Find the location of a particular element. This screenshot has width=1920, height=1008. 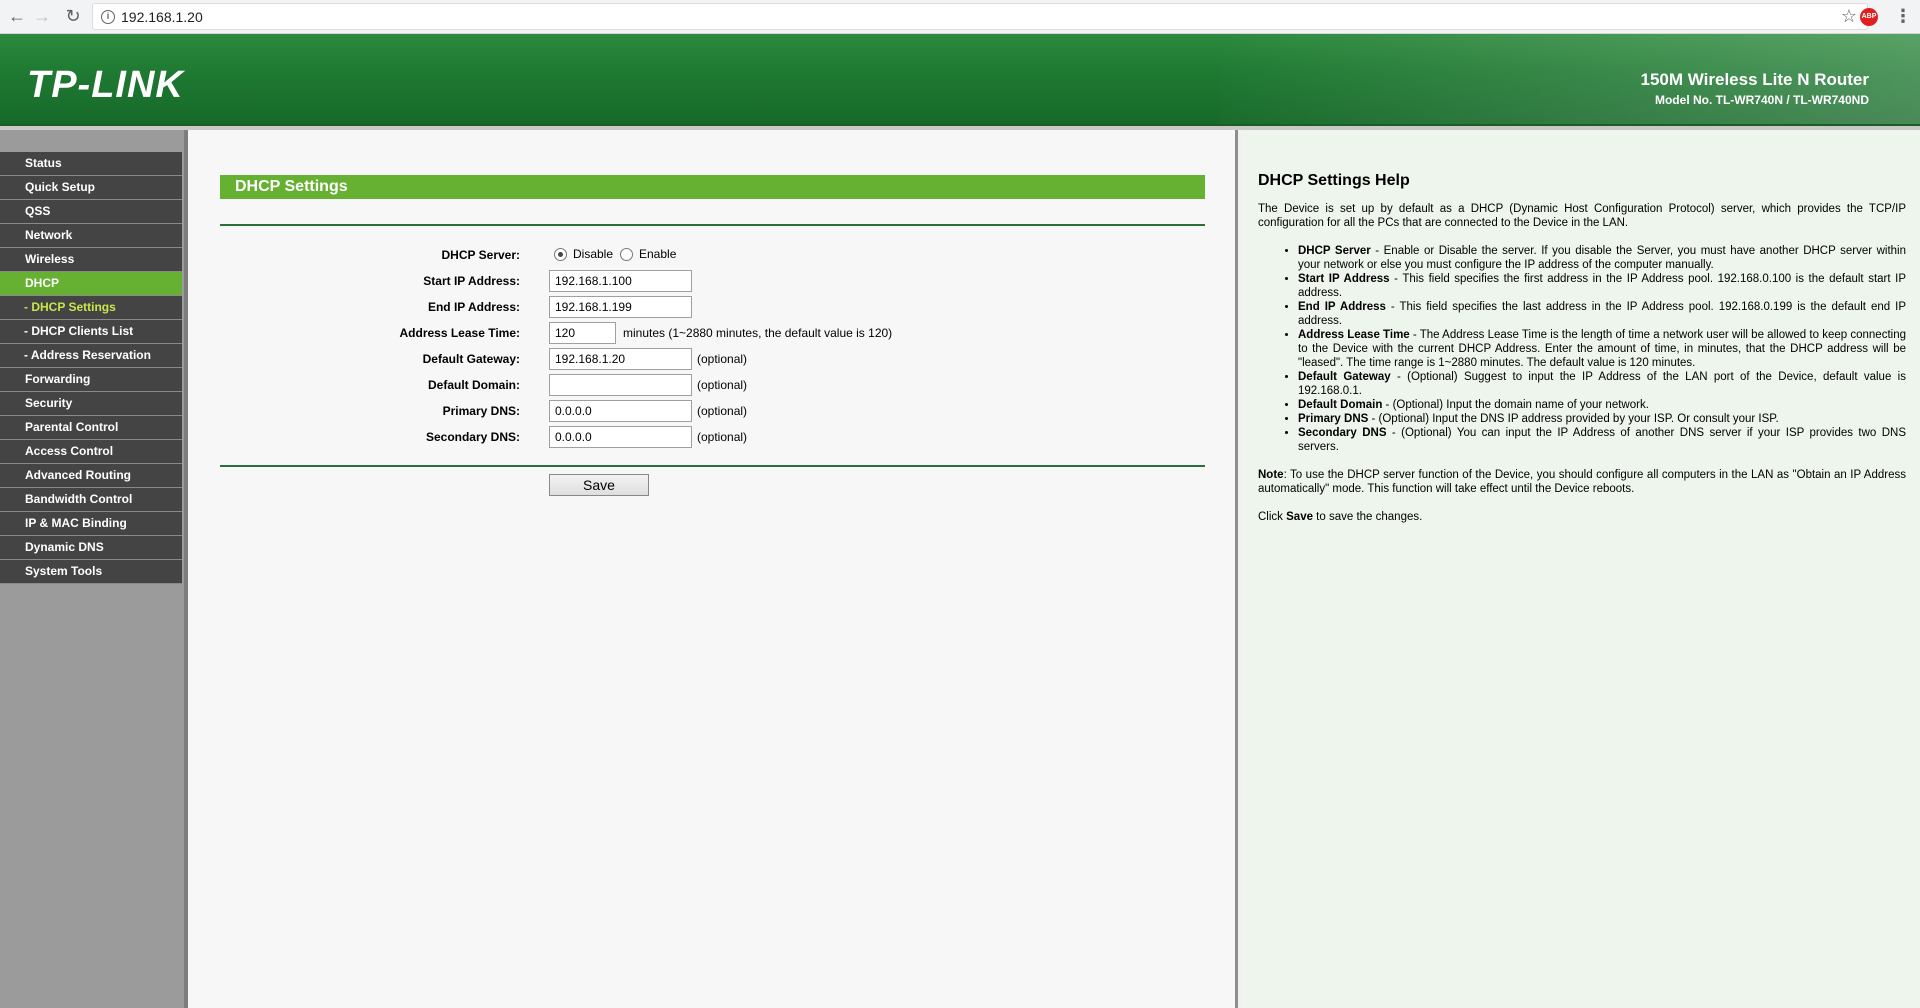

secondary-dns-hint: (optional) is located at coordinates (722, 437).